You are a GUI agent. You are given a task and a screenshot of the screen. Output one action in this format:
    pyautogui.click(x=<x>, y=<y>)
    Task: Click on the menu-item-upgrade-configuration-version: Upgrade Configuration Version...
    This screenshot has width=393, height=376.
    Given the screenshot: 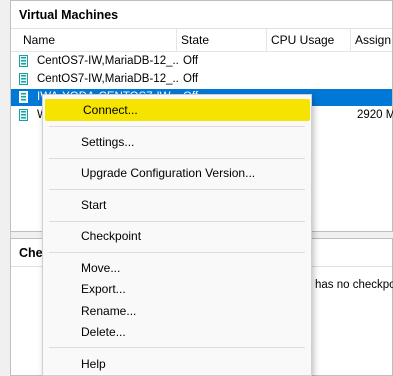 What is the action you would take?
    pyautogui.click(x=177, y=173)
    